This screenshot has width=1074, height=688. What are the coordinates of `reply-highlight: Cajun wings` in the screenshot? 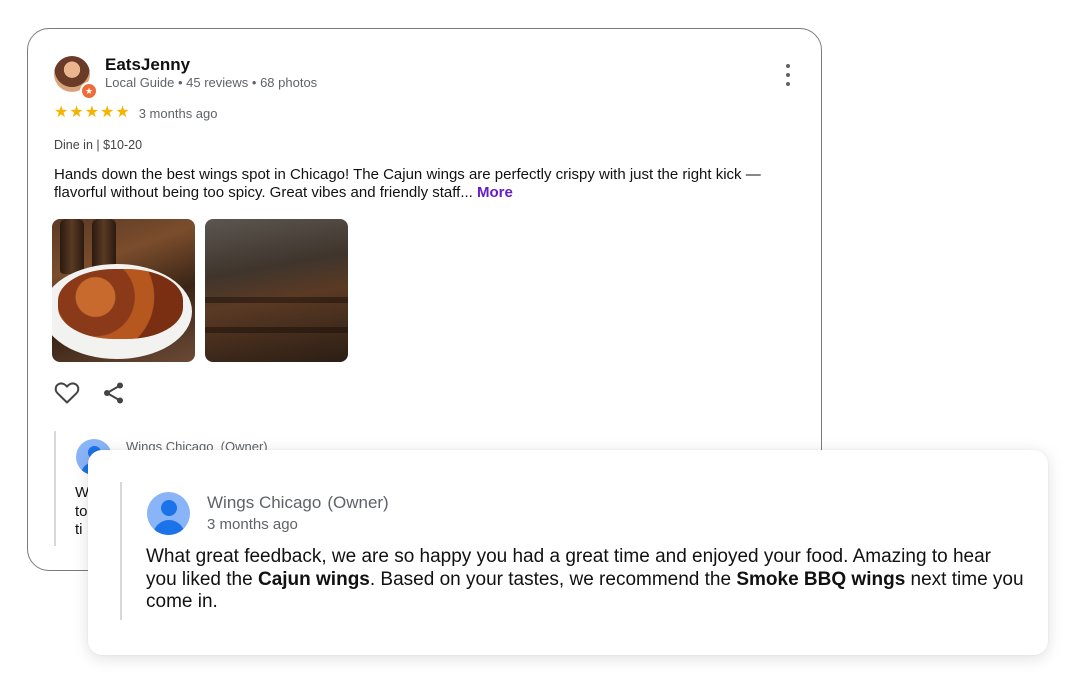 It's located at (313, 579).